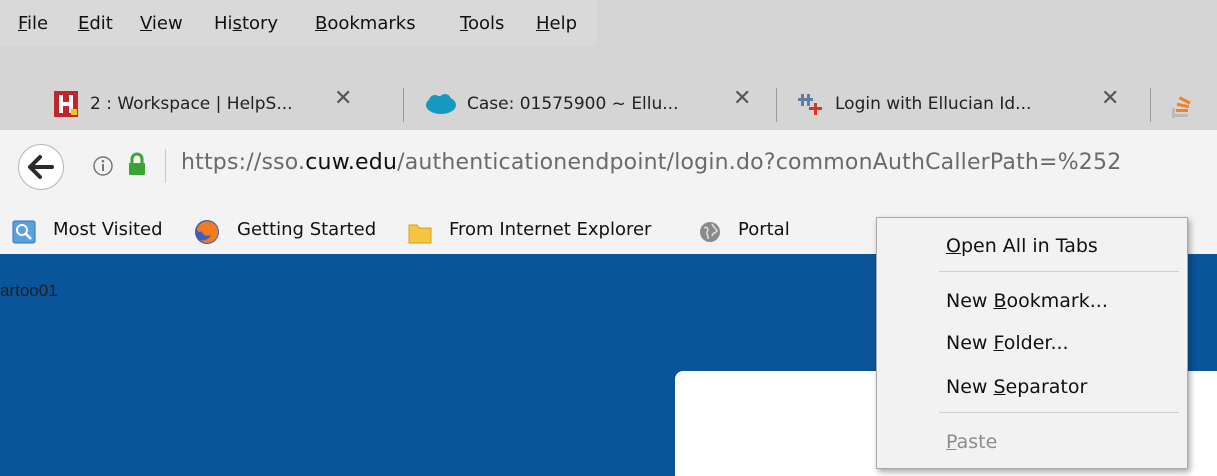 The image size is (1217, 476). I want to click on tab-salesforce-case: Case: 01575900 ~ Ellu... ✕, so click(595, 104).